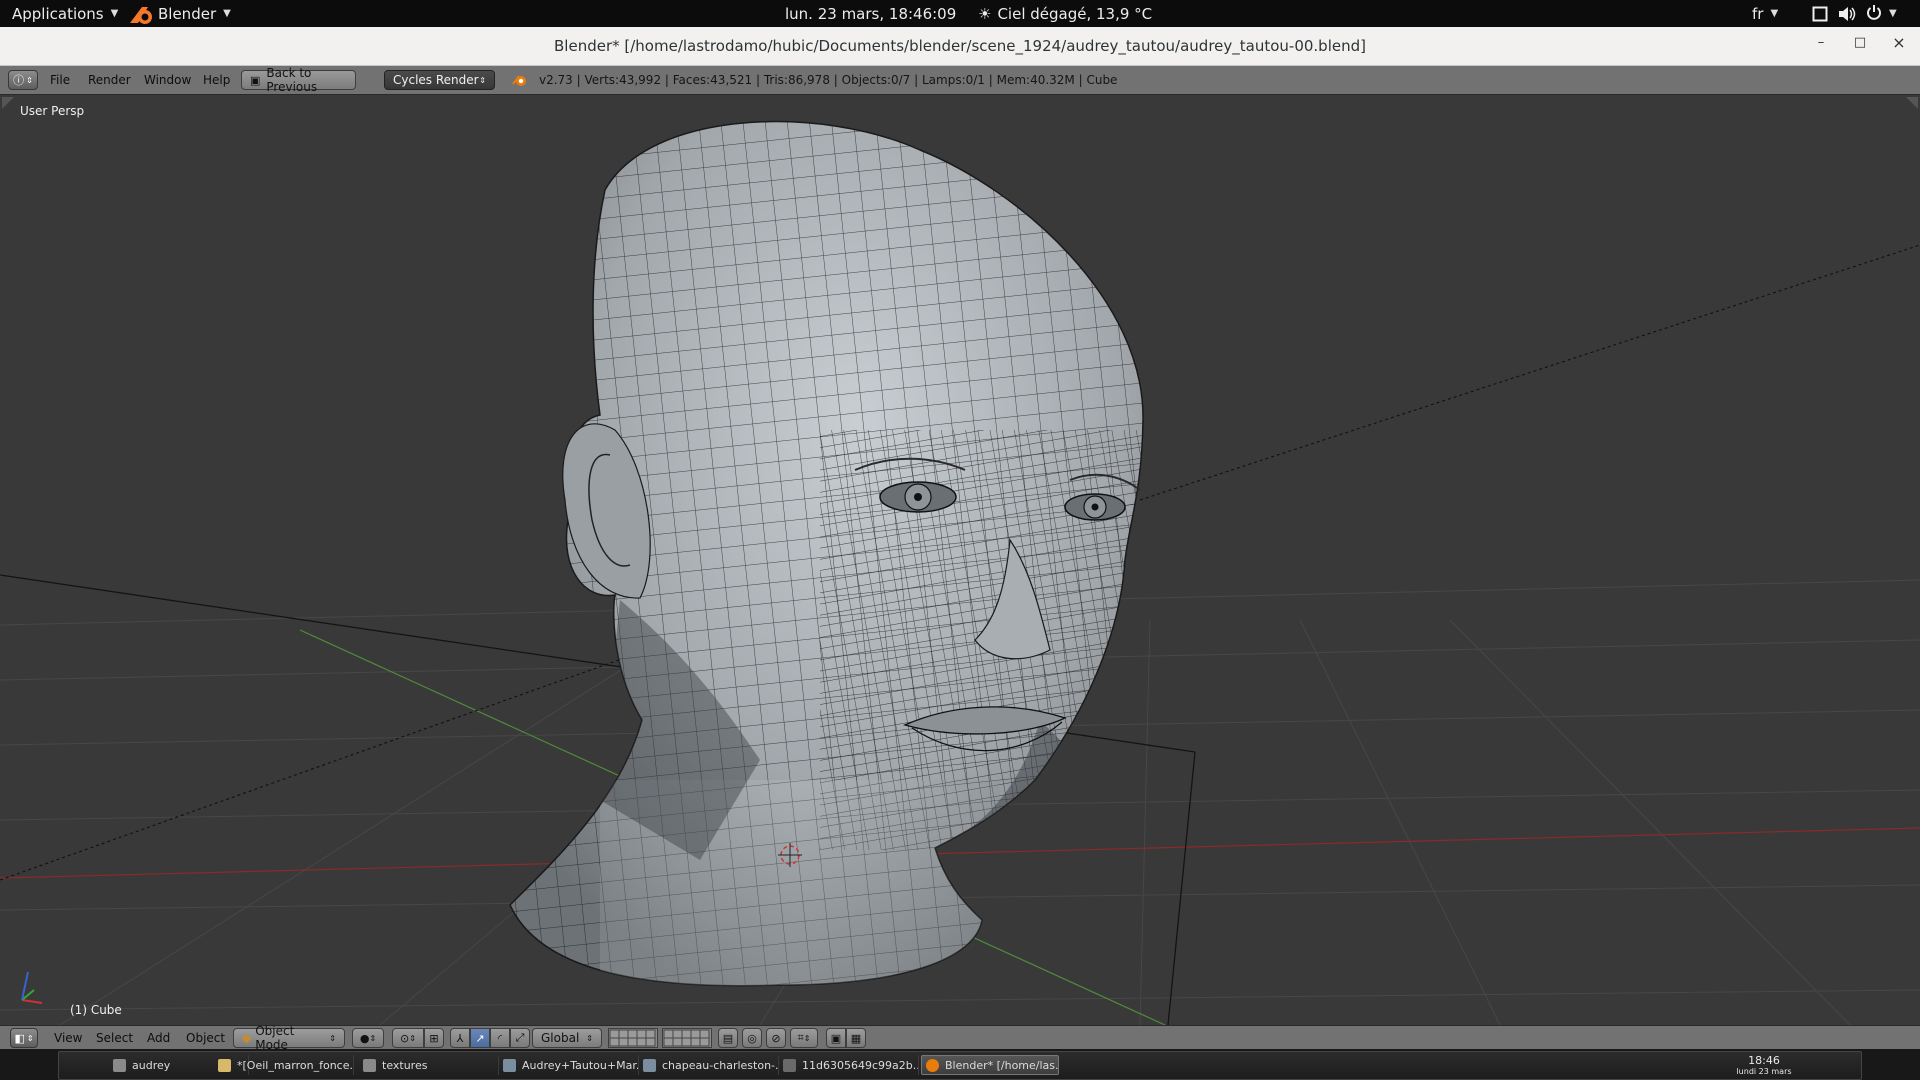 The height and width of the screenshot is (1080, 1920). I want to click on lock-camera-button: ▤, so click(728, 1038).